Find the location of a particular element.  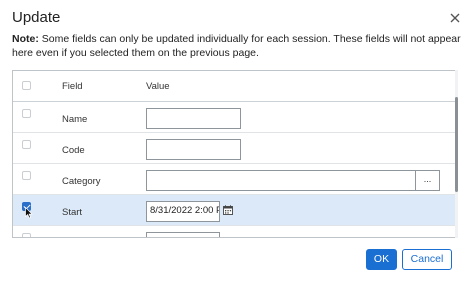

partial-input is located at coordinates (183, 234).